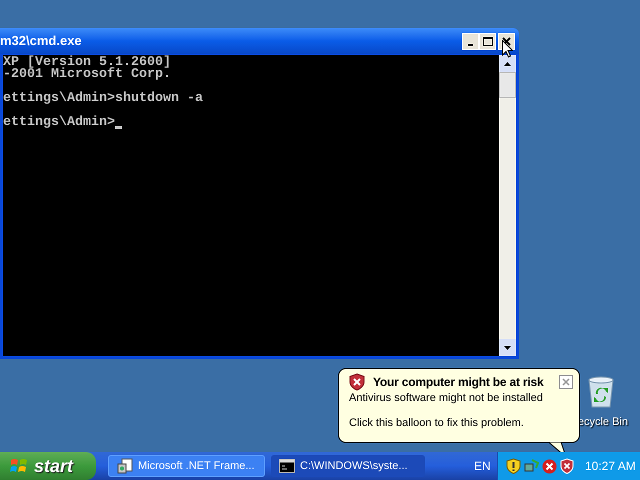 This screenshot has width=640, height=480. What do you see at coordinates (437, 423) in the screenshot?
I see `balloon-text: Click this balloon to fix this problem.` at bounding box center [437, 423].